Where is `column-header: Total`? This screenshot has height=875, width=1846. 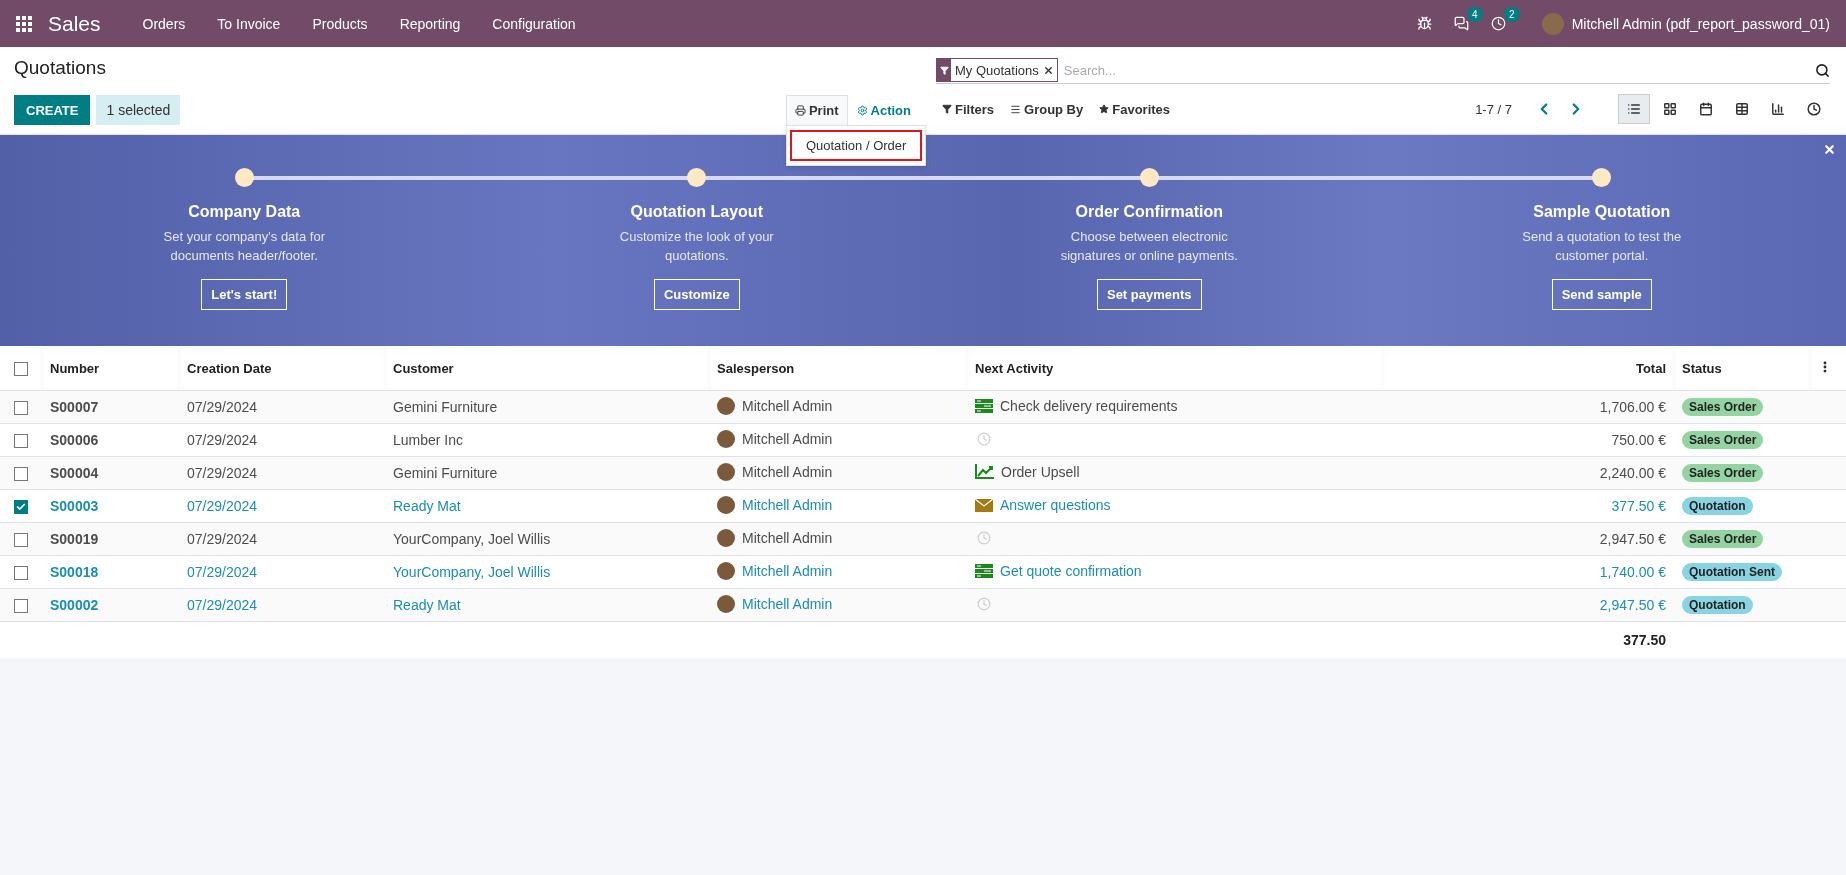
column-header: Total is located at coordinates (1528, 368).